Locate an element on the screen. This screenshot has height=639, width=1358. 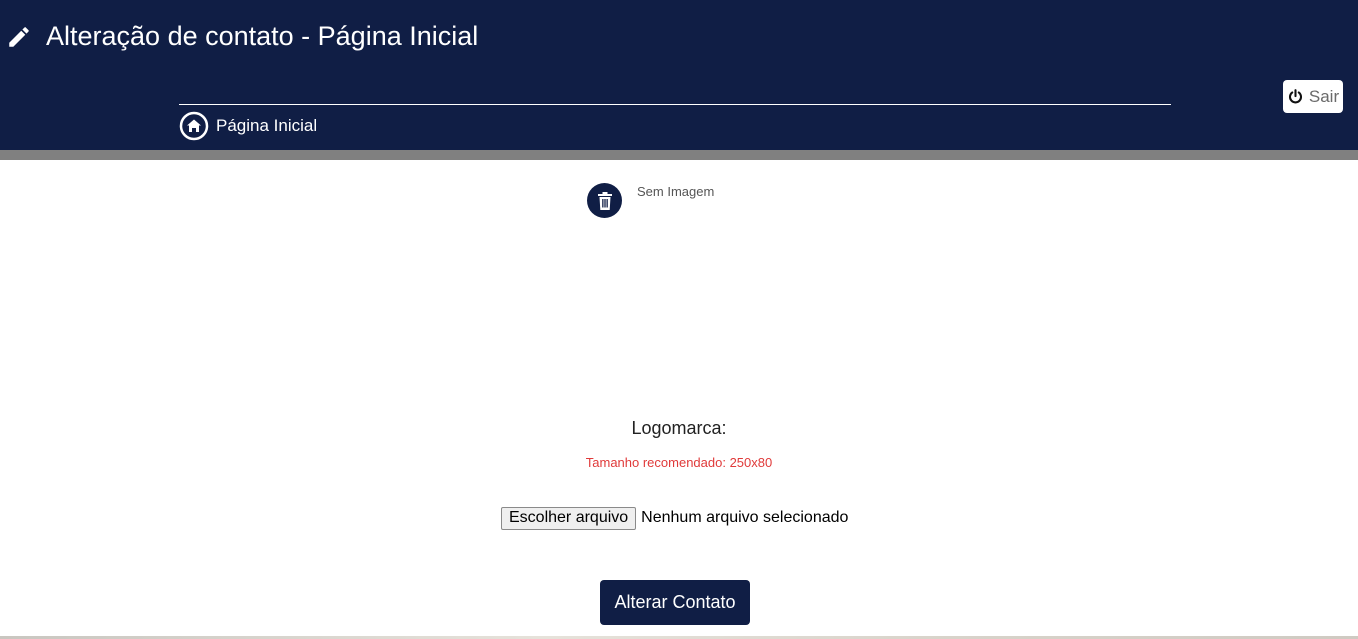
submit-button: Alterar Contato is located at coordinates (675, 602).